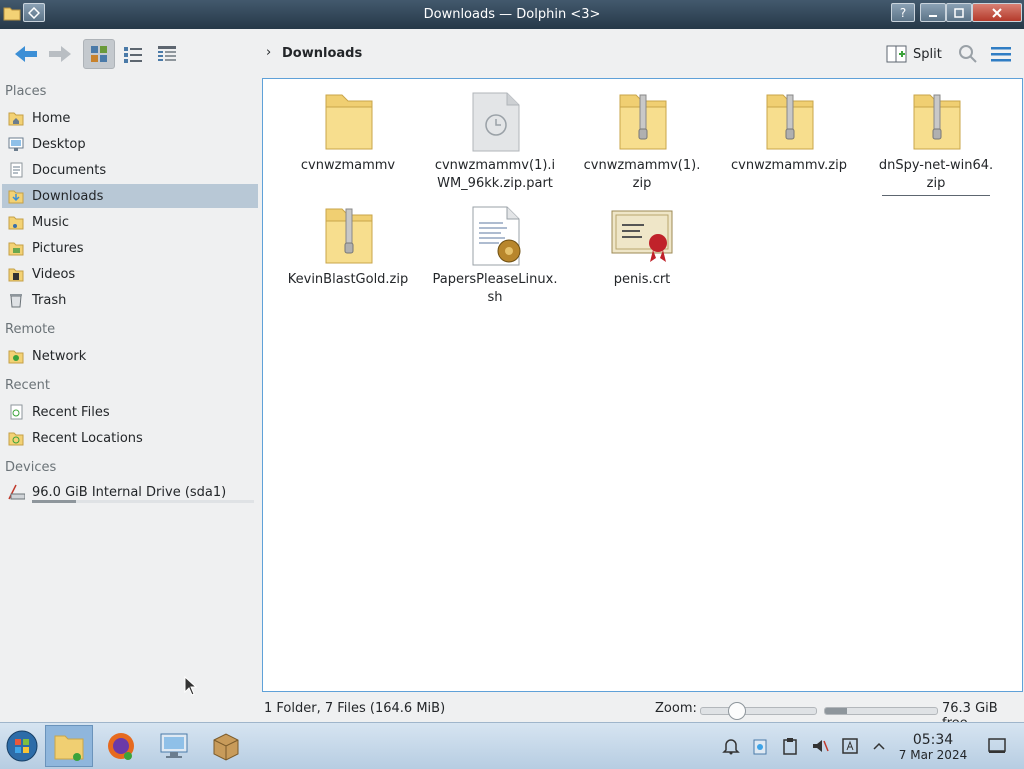 The height and width of the screenshot is (769, 1024). I want to click on file-item: penis.crt, so click(642, 246).